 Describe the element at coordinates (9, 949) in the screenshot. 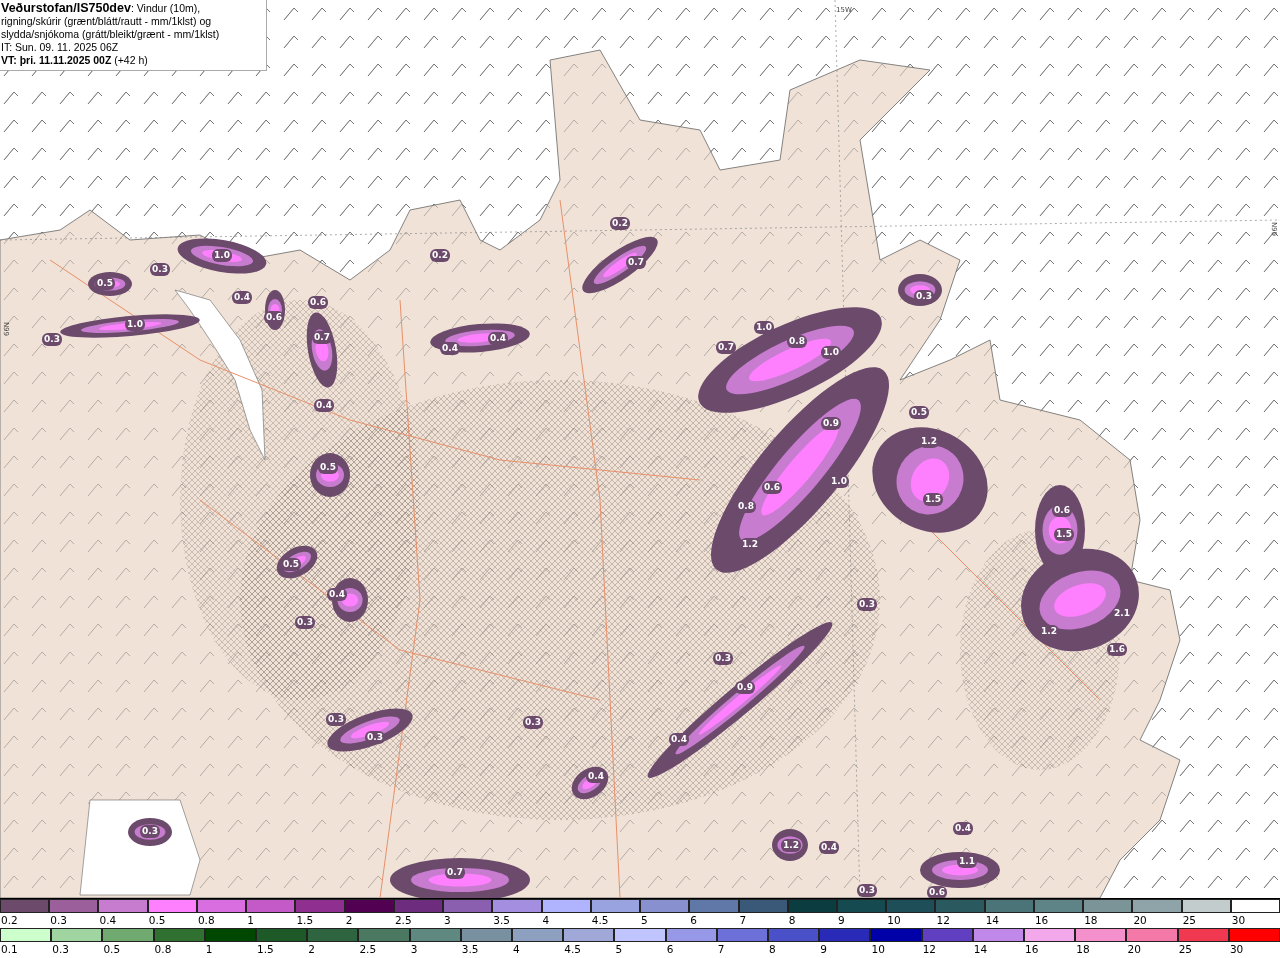

I see `legend-label: 0.1` at that location.